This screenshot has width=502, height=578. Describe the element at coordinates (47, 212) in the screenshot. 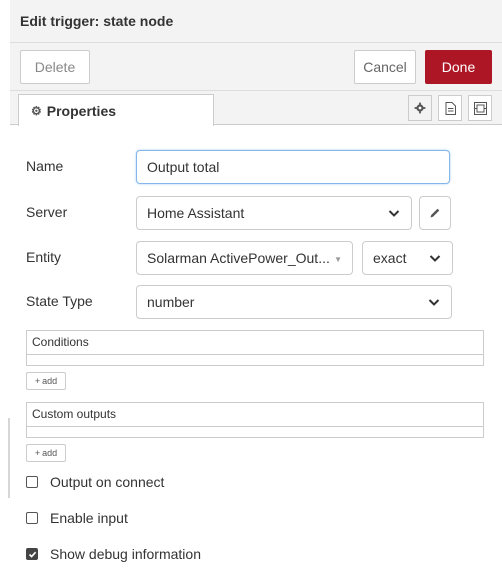

I see `server-label: Server` at that location.